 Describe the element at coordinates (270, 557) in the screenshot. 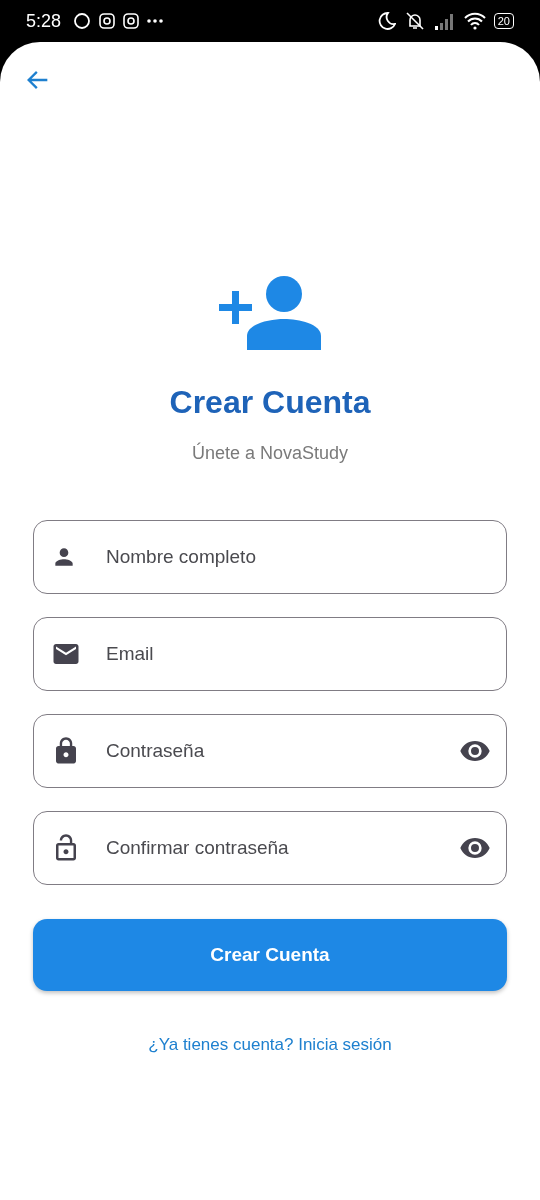

I see `input-field: Nombre completo` at that location.